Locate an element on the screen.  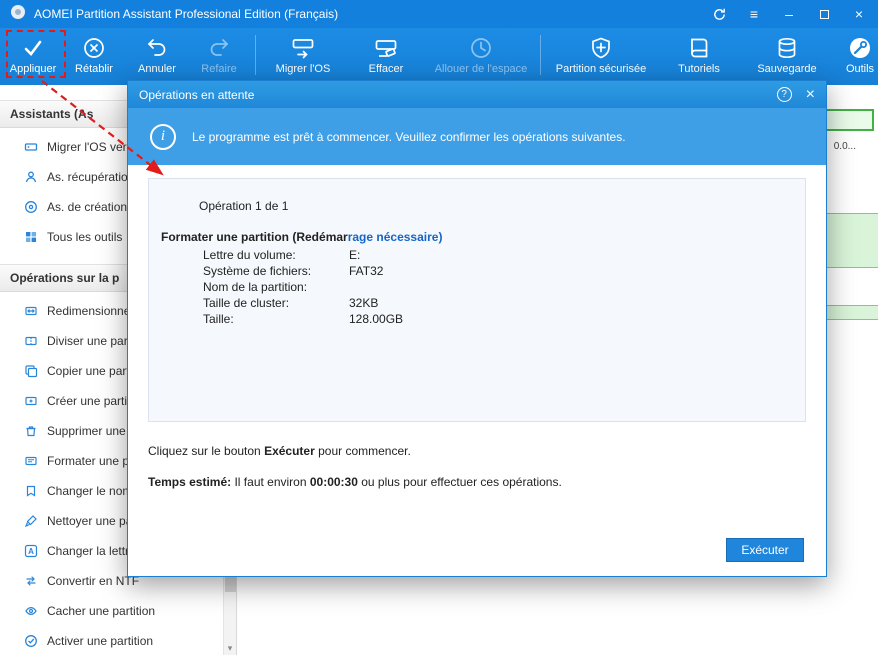
discard-circle-icon is located at coordinates (94, 47).